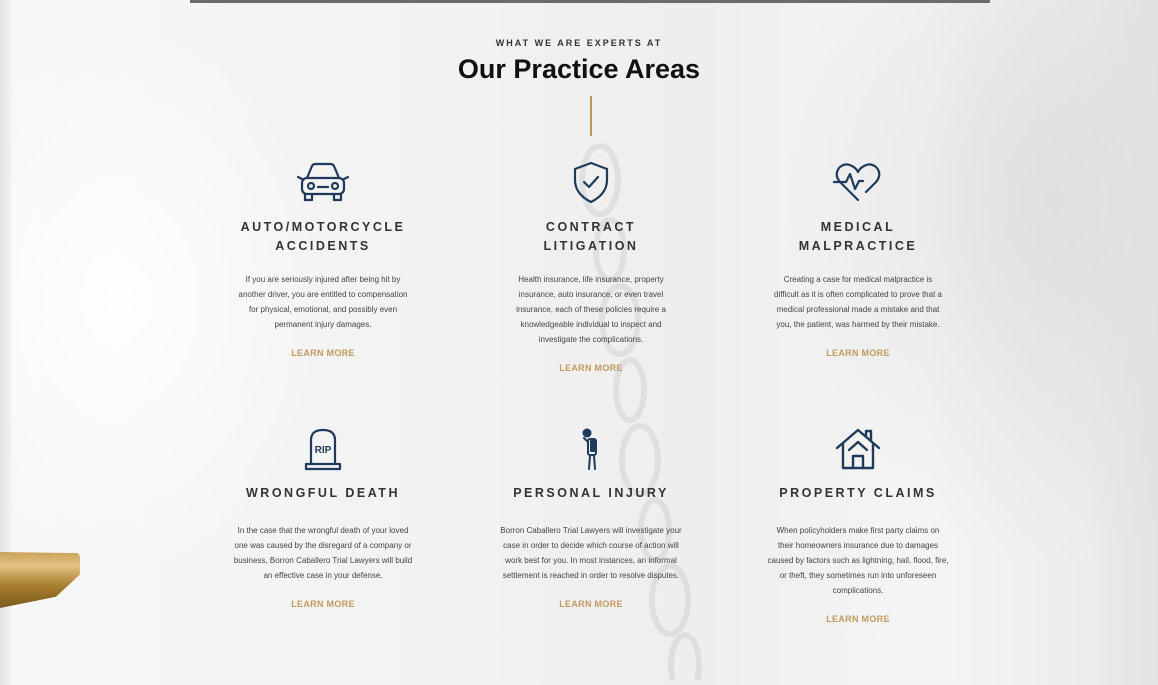 Image resolution: width=1158 pixels, height=685 pixels. I want to click on tombstone-text: RIP, so click(323, 450).